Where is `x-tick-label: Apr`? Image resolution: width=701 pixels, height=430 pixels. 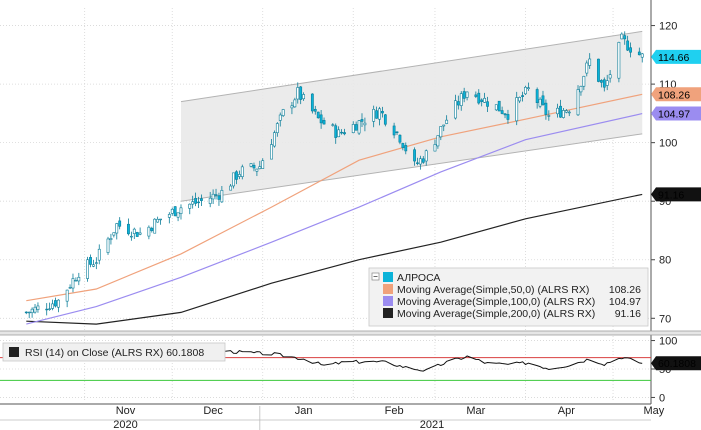
x-tick-label: Apr is located at coordinates (566, 411).